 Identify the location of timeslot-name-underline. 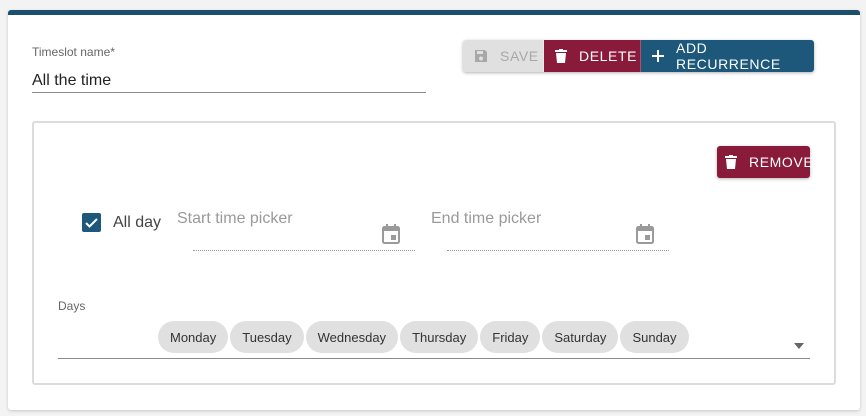
(229, 92).